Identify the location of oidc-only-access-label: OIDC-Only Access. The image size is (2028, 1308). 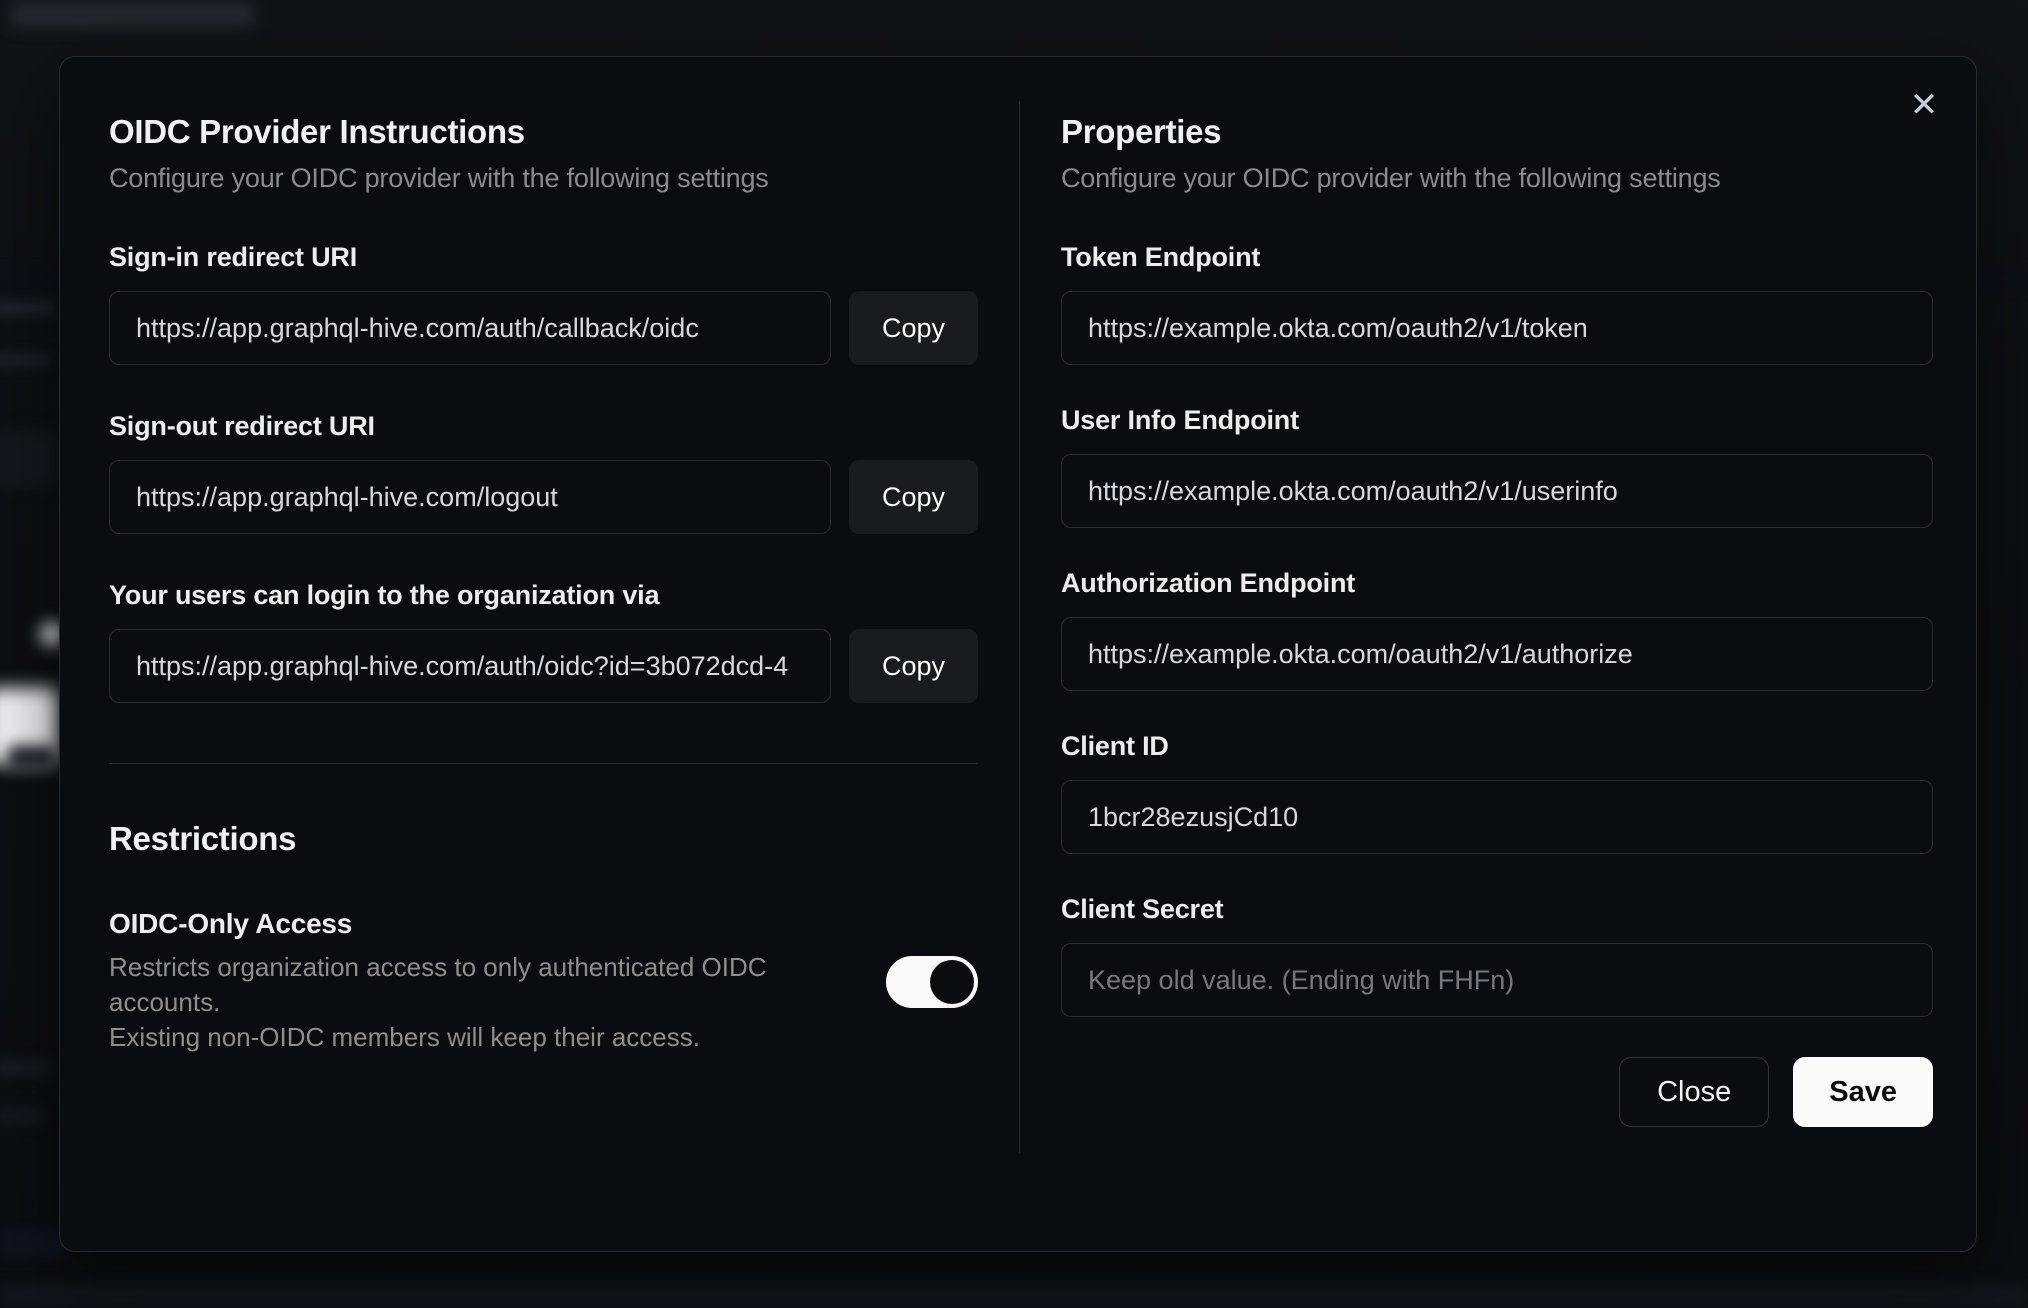
(231, 923).